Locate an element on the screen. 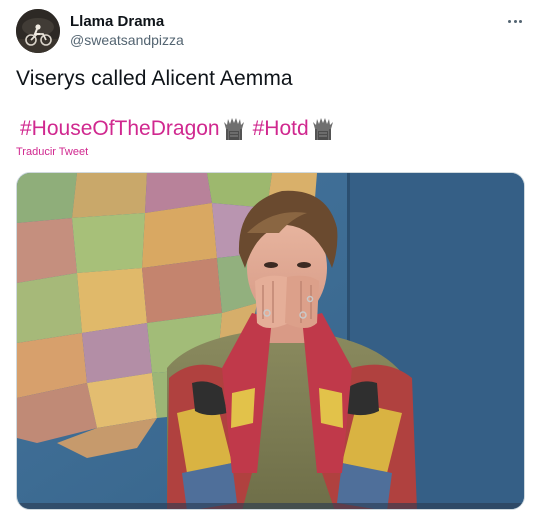 This screenshot has width=542, height=521. translate-tweet-link: Traducir Tweet is located at coordinates (52, 152).